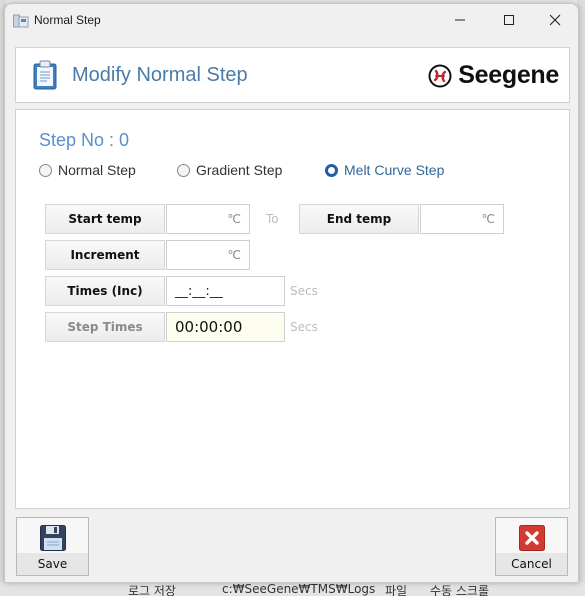 Image resolution: width=585 pixels, height=596 pixels. Describe the element at coordinates (440, 75) in the screenshot. I see `seegene-mark-icon` at that location.